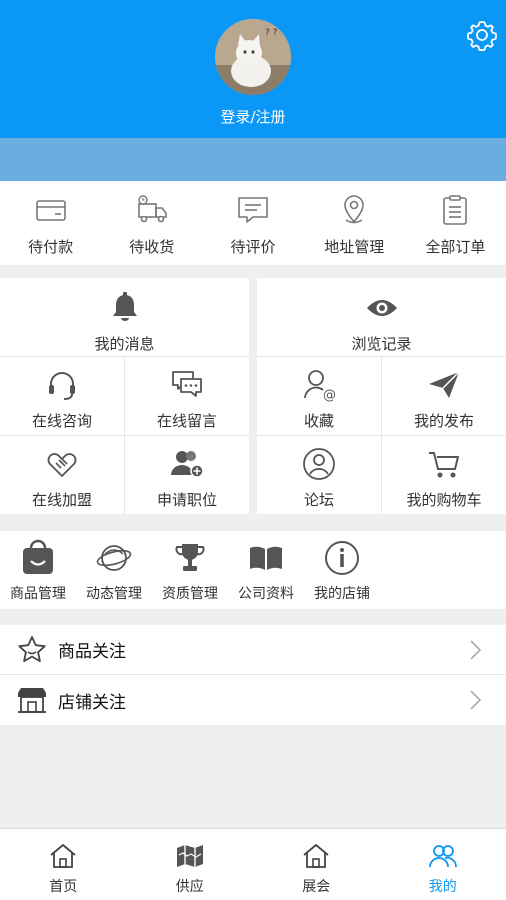  I want to click on gear-icon, so click(482, 36).